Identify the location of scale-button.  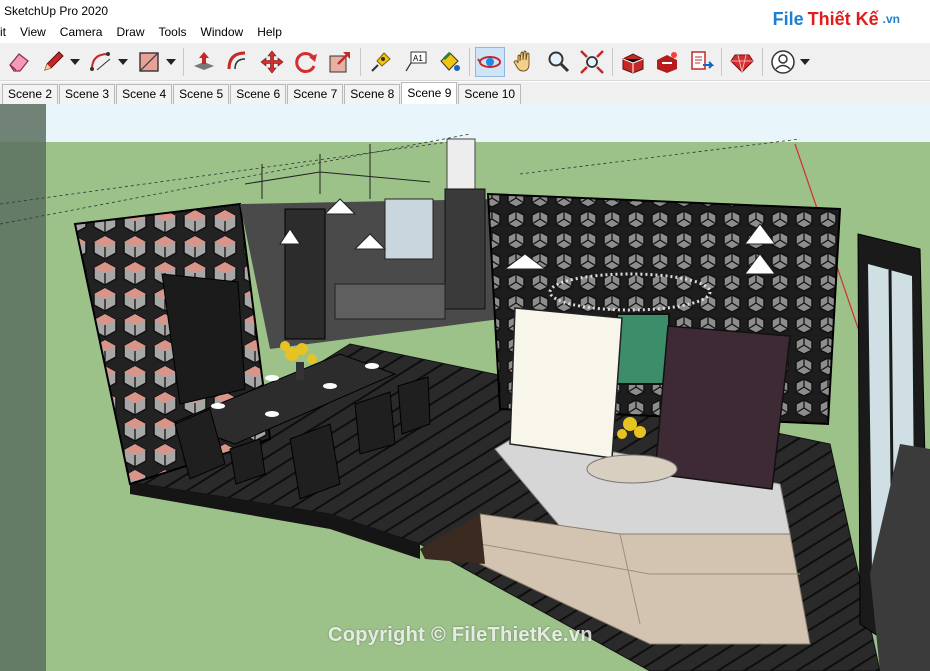
(340, 62).